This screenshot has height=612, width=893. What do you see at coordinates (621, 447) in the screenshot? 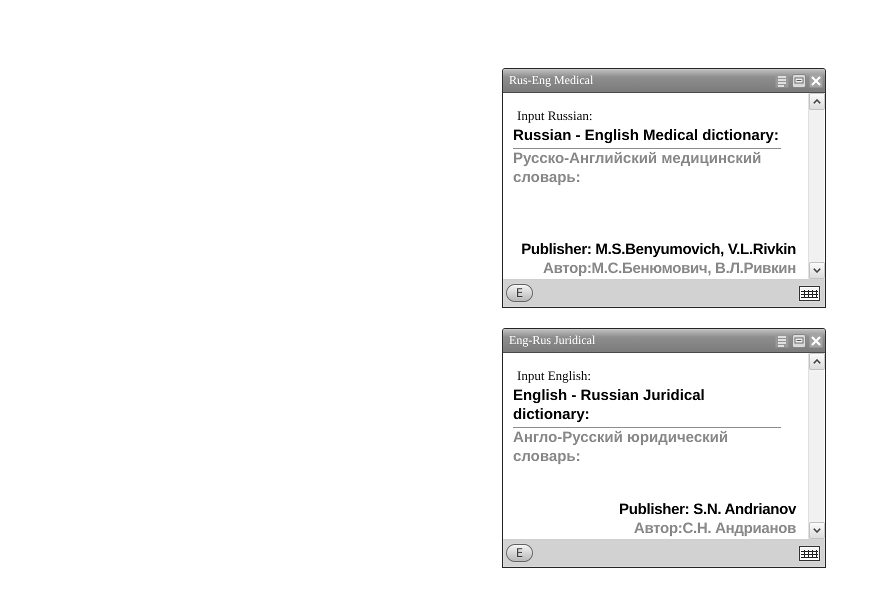
I see `dictionary-title-translation: Англо-Русский юридический словарь:` at bounding box center [621, 447].